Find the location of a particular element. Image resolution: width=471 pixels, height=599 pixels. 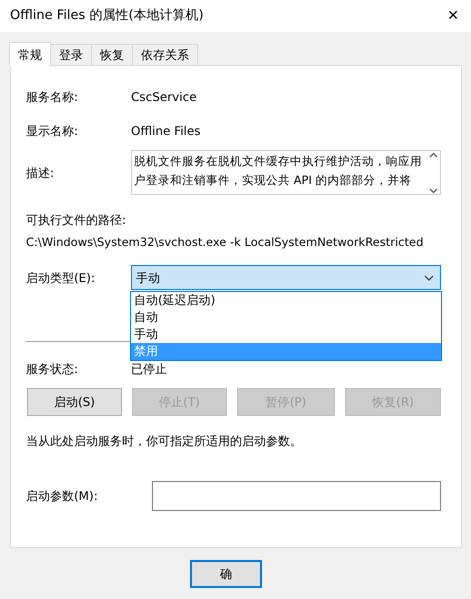

field-value: C:\Windows\System32\svchost.exe -k LocalSystemNetworkRestricted is located at coordinates (225, 242).